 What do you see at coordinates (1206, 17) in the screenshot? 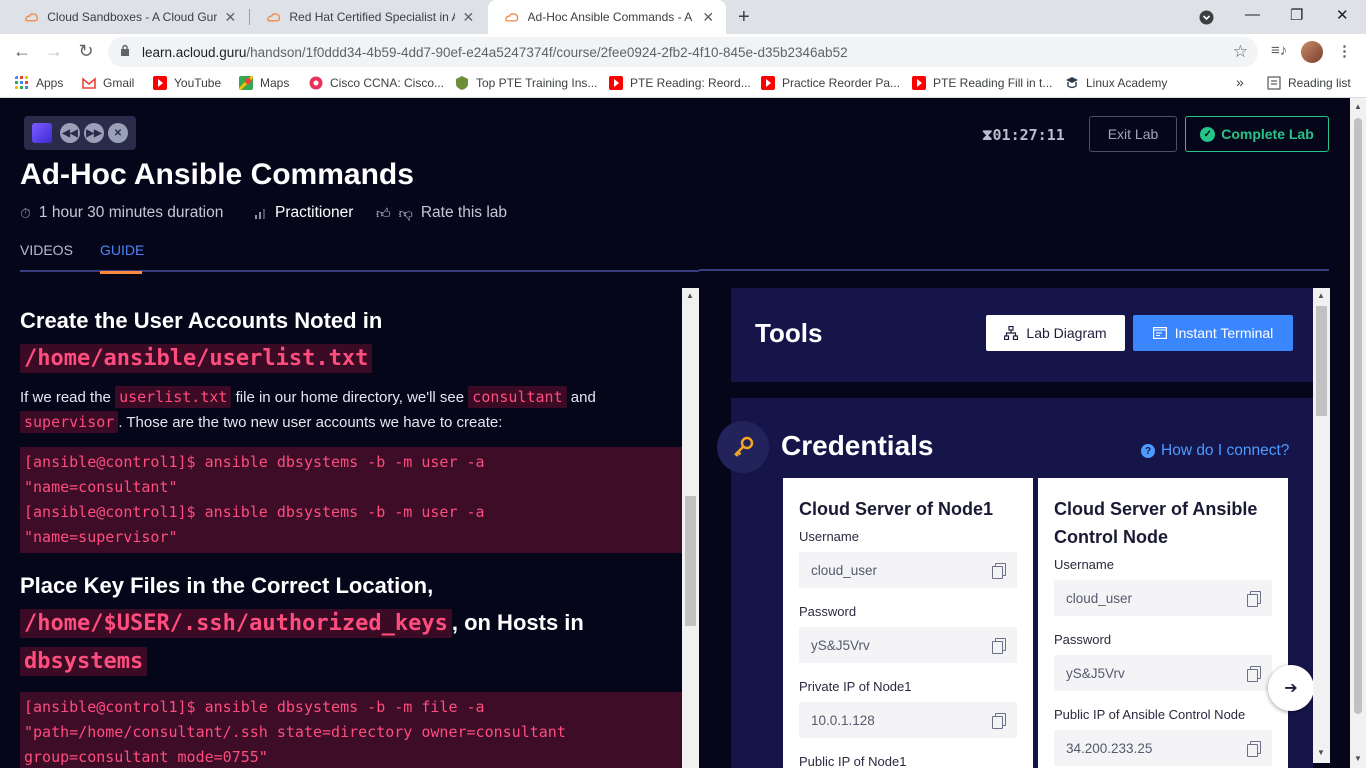
I see `tab-search-icon` at bounding box center [1206, 17].